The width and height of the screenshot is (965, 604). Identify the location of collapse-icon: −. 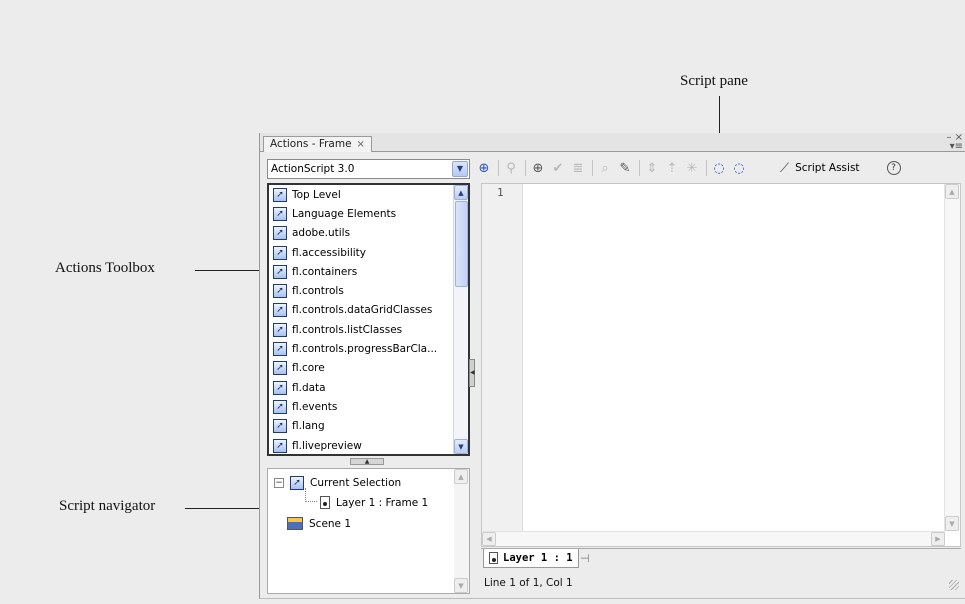
(279, 483).